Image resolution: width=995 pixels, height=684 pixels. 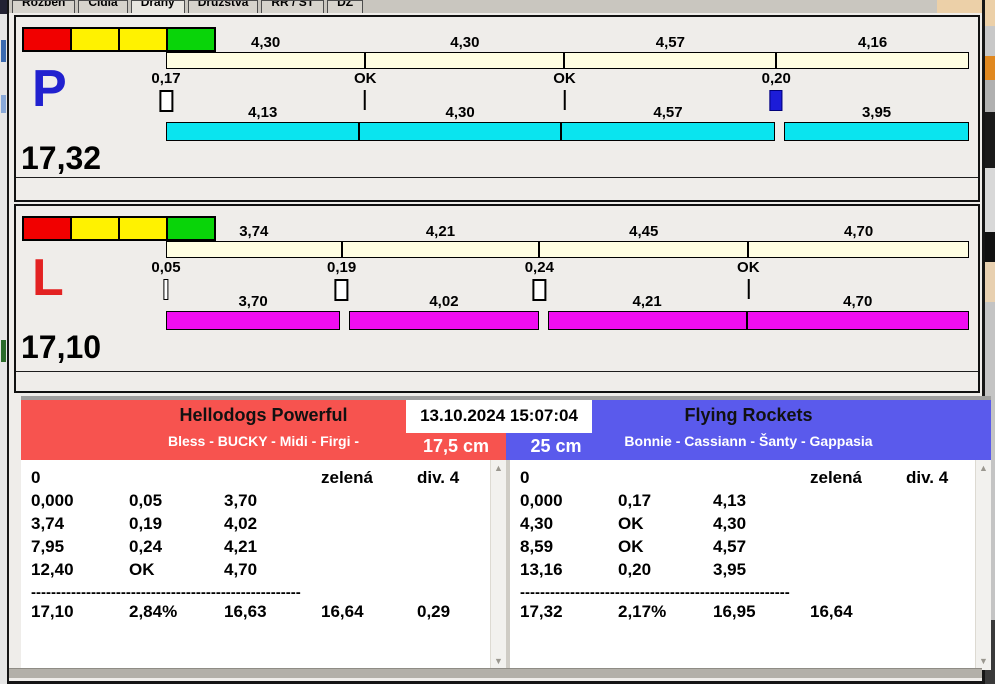 What do you see at coordinates (495, 6) in the screenshot?
I see `tab-bar: Rozbeh Čidlá Dráhy Družstvá RR / ST DZ` at bounding box center [495, 6].